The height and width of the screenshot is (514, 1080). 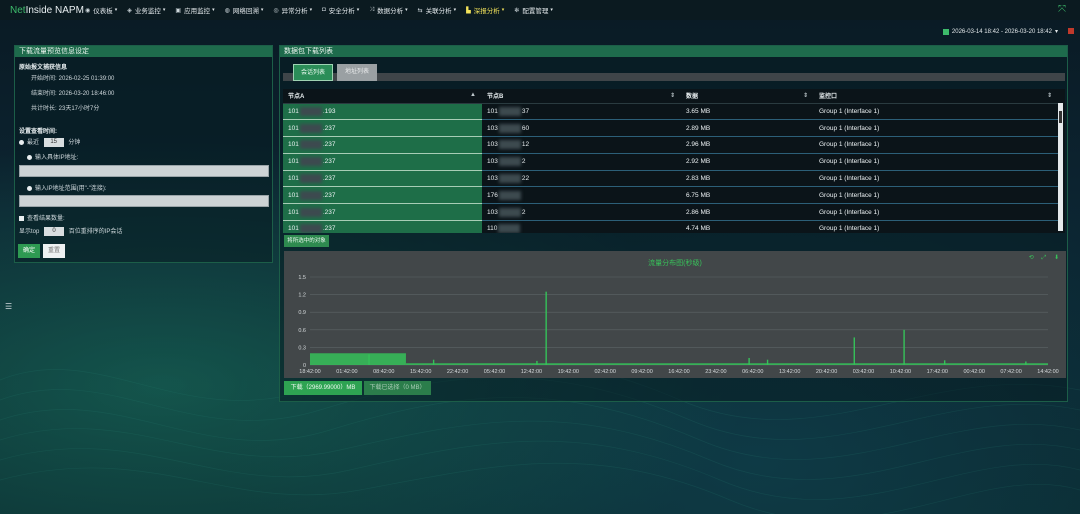 What do you see at coordinates (604, 372) in the screenshot?
I see `x-tick-label: 02:42:00` at bounding box center [604, 372].